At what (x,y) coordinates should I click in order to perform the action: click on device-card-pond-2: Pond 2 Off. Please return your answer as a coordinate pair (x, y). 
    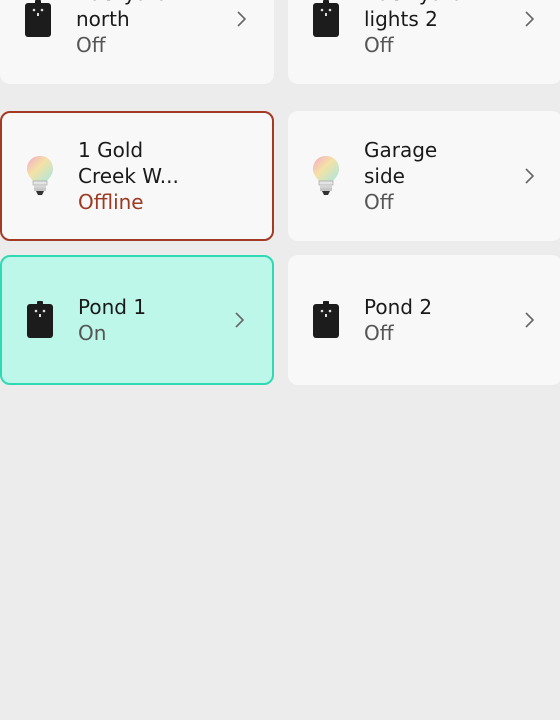
    Looking at the image, I should click on (424, 320).